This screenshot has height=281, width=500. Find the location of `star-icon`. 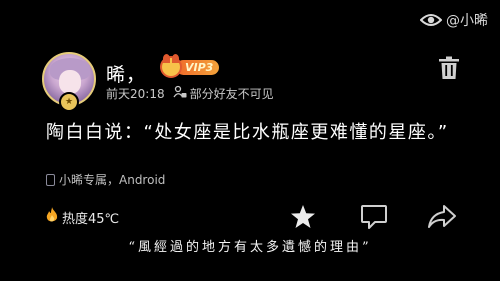

star-icon is located at coordinates (303, 217).